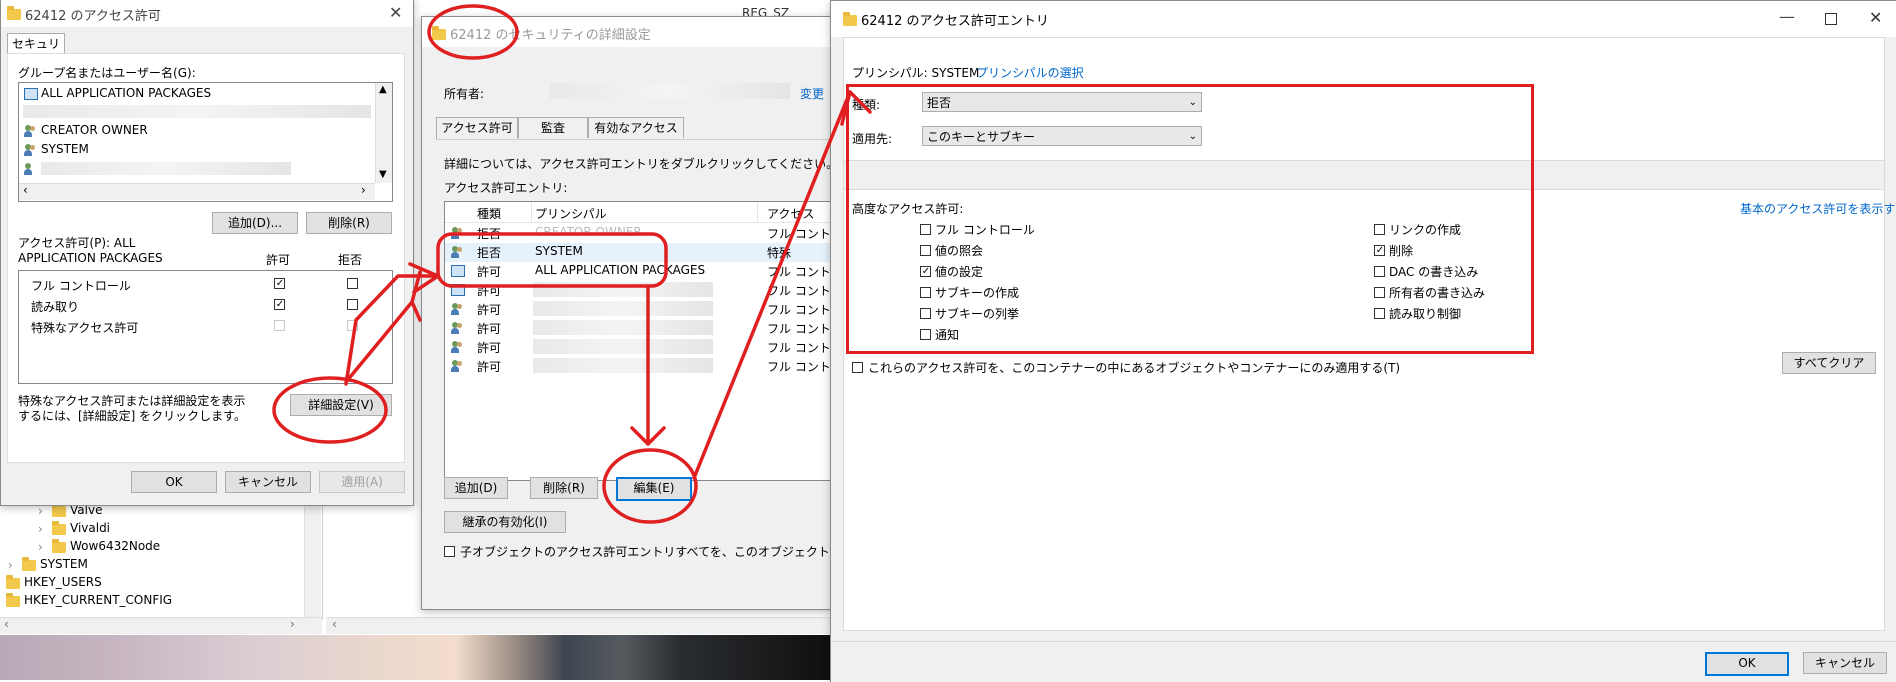 The width and height of the screenshot is (1896, 682). I want to click on tree-item: Wow6432Node, so click(115, 546).